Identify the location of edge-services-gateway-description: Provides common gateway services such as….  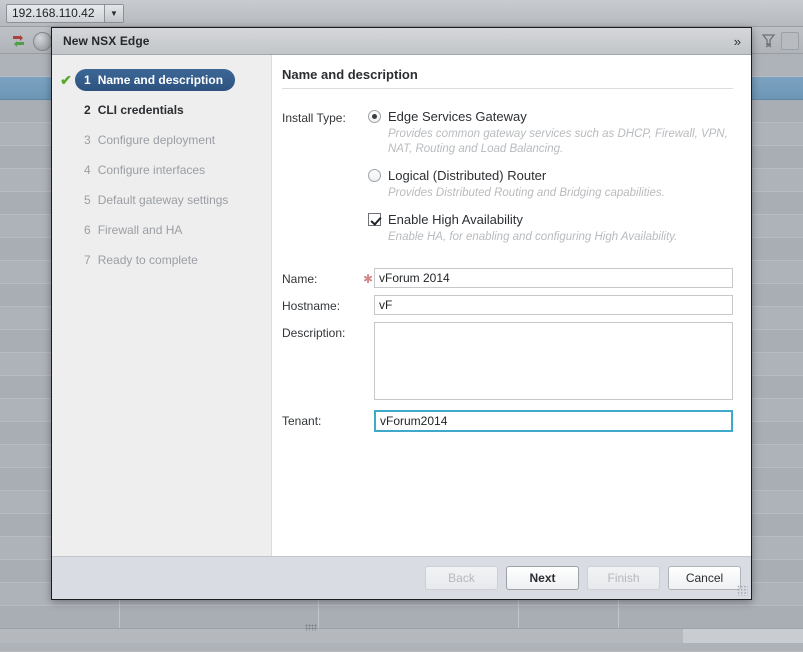
(560, 142).